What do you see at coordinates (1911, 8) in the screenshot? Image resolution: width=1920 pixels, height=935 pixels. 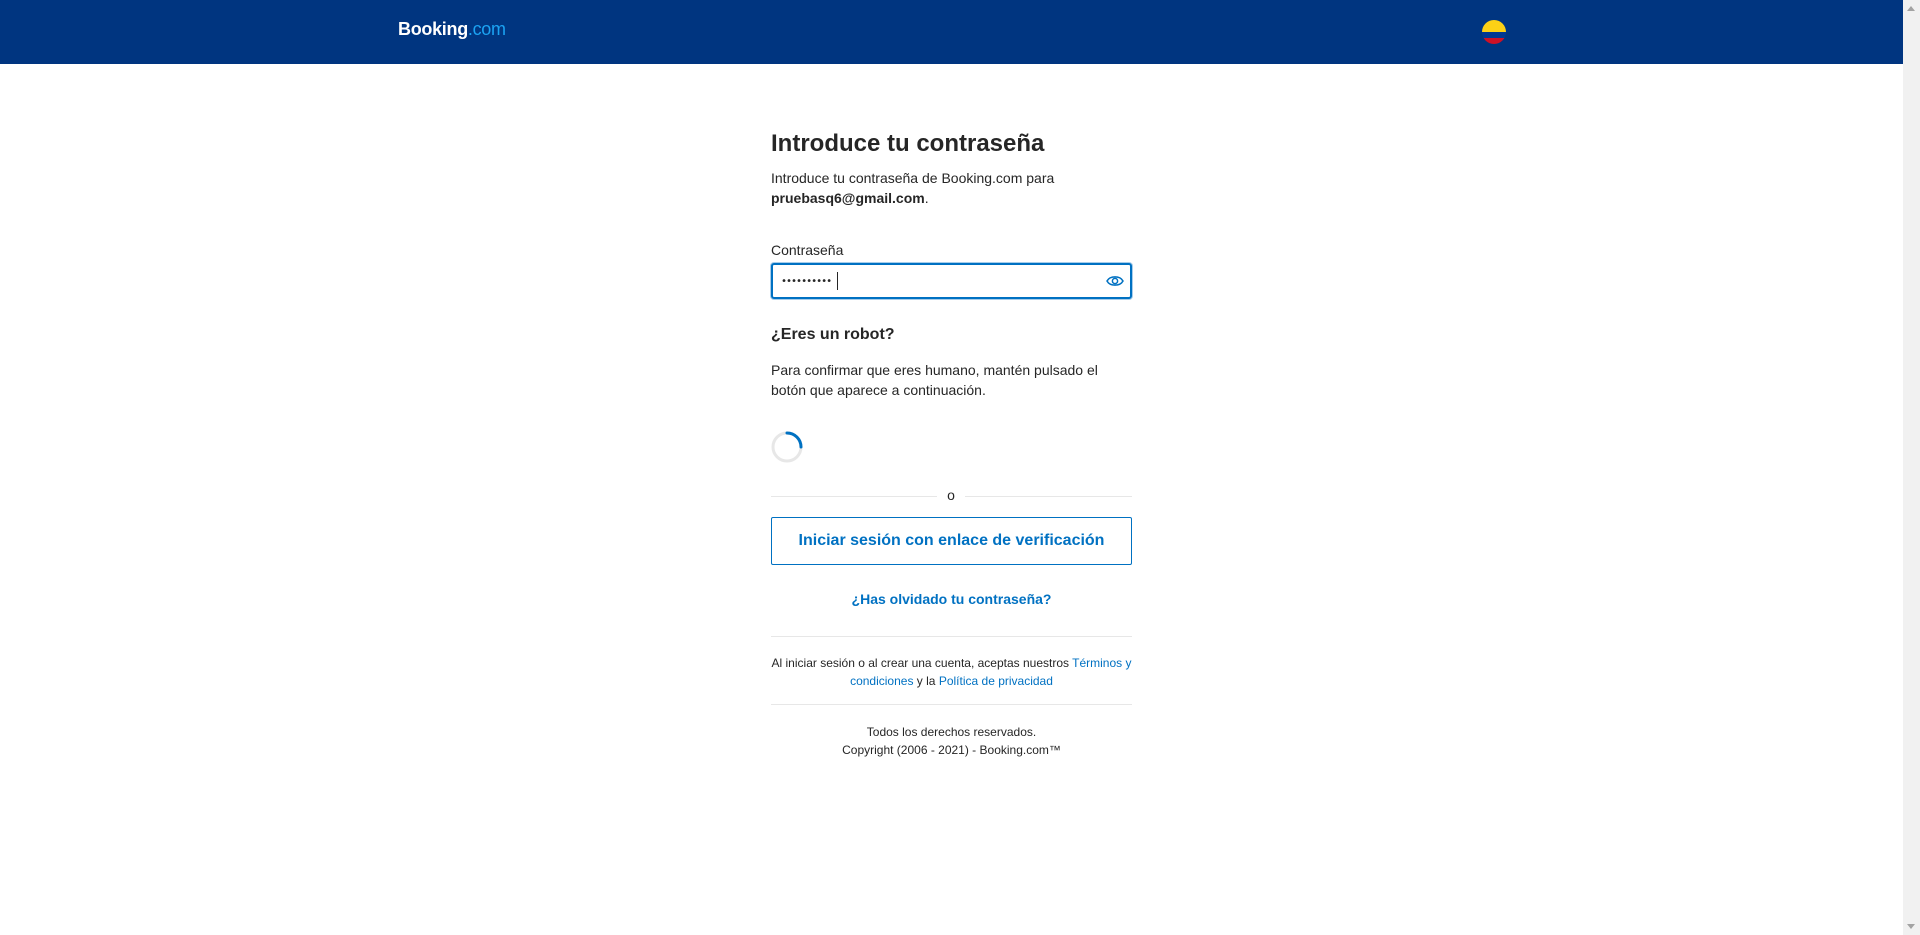 I see `scroll-up-arrow-icon` at bounding box center [1911, 8].